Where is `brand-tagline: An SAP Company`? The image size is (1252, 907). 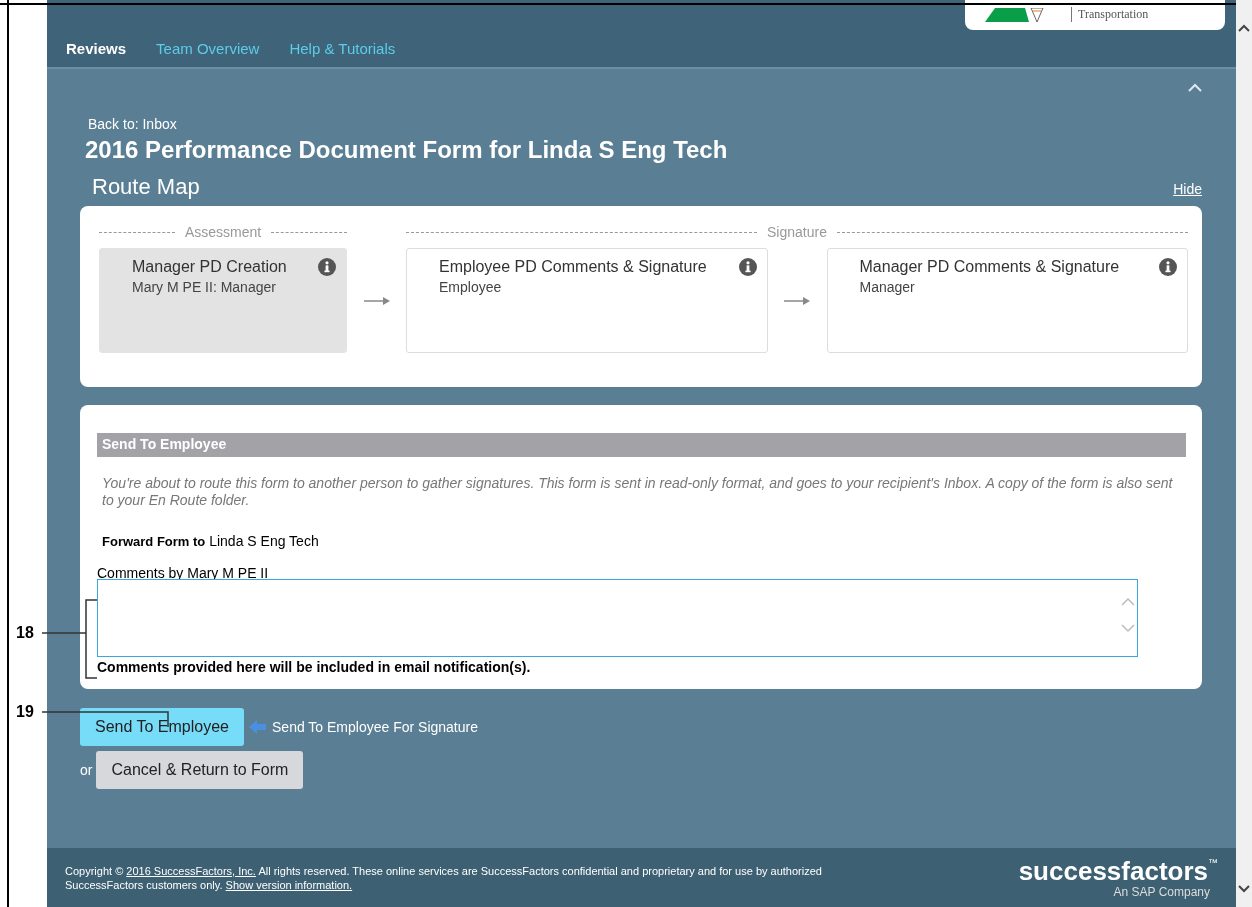 brand-tagline: An SAP Company is located at coordinates (1161, 891).